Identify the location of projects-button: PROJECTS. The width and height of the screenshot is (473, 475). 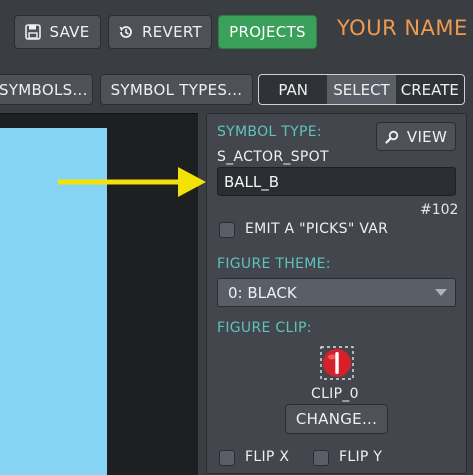
(267, 32).